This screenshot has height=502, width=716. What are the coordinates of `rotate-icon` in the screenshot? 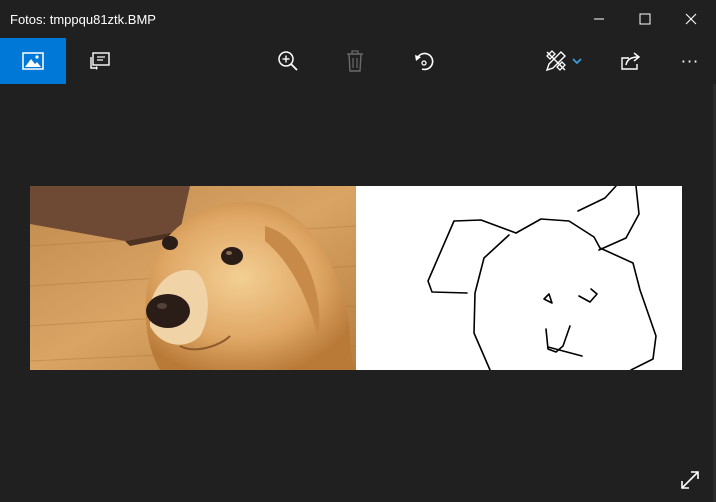 It's located at (424, 61).